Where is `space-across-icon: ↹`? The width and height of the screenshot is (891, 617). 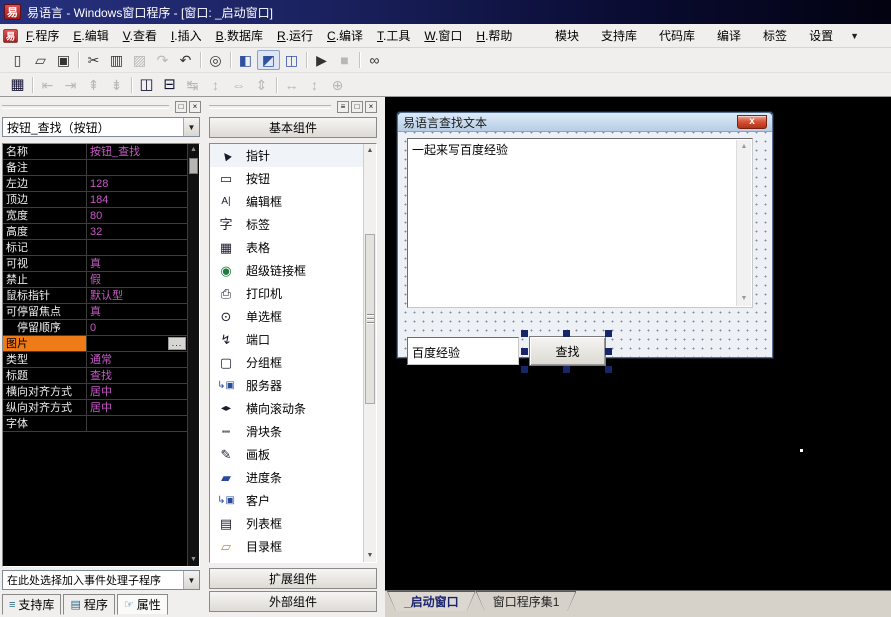 space-across-icon: ↹ is located at coordinates (192, 85).